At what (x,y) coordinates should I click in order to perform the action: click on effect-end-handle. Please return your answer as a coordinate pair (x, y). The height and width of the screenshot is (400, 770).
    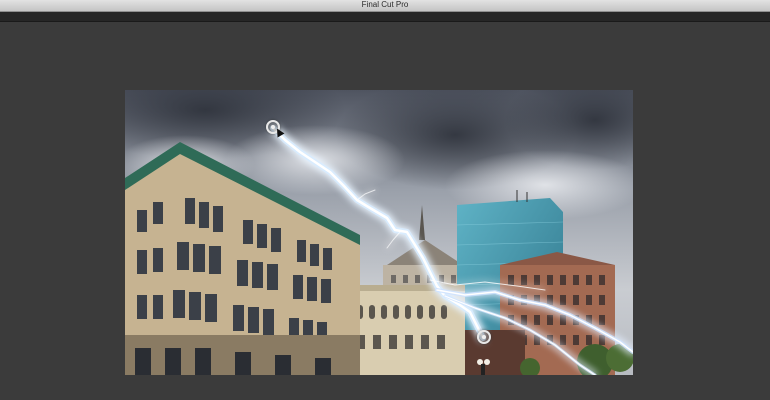
    Looking at the image, I should click on (484, 337).